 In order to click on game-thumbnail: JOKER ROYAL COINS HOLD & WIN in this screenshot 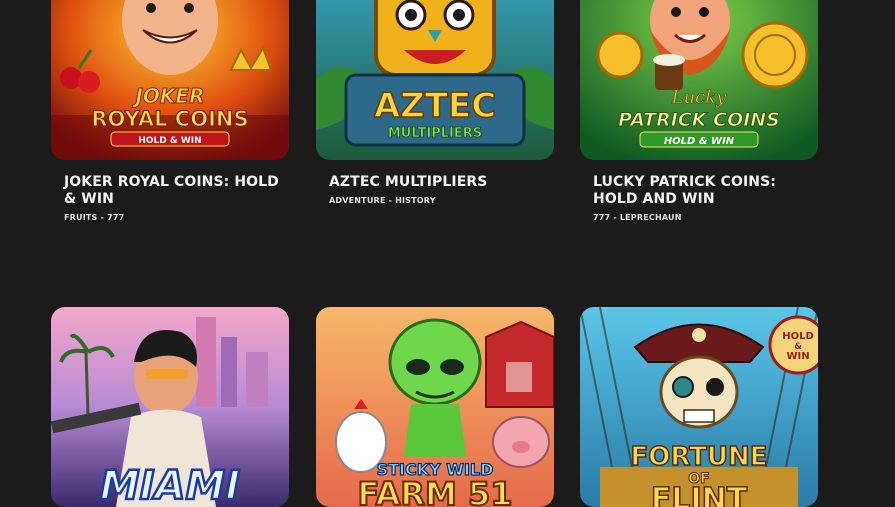, I will do `click(170, 80)`.